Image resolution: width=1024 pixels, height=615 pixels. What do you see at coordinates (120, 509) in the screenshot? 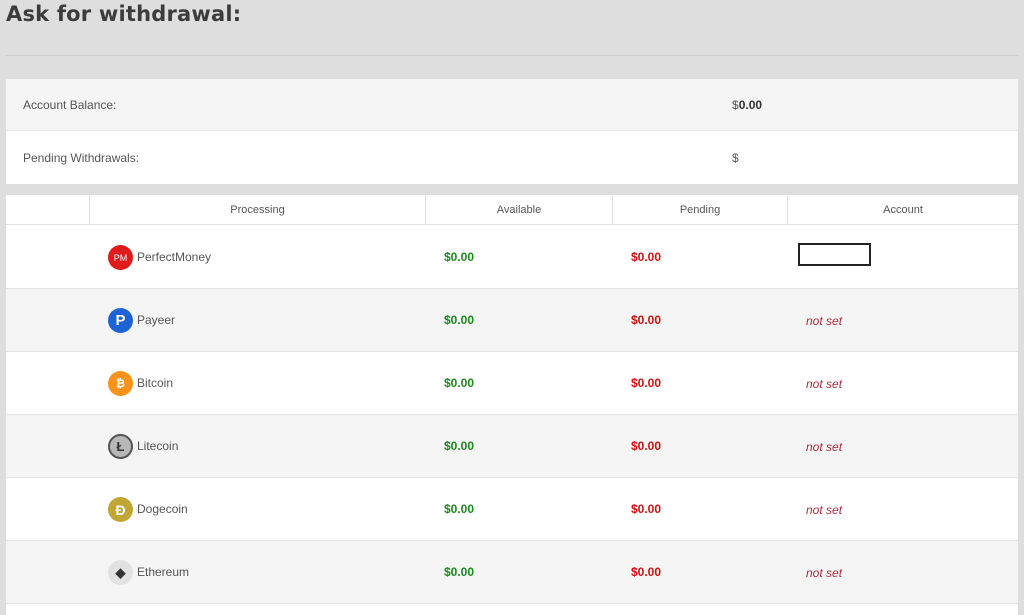
I see `dogecoin-icon: Ð` at bounding box center [120, 509].